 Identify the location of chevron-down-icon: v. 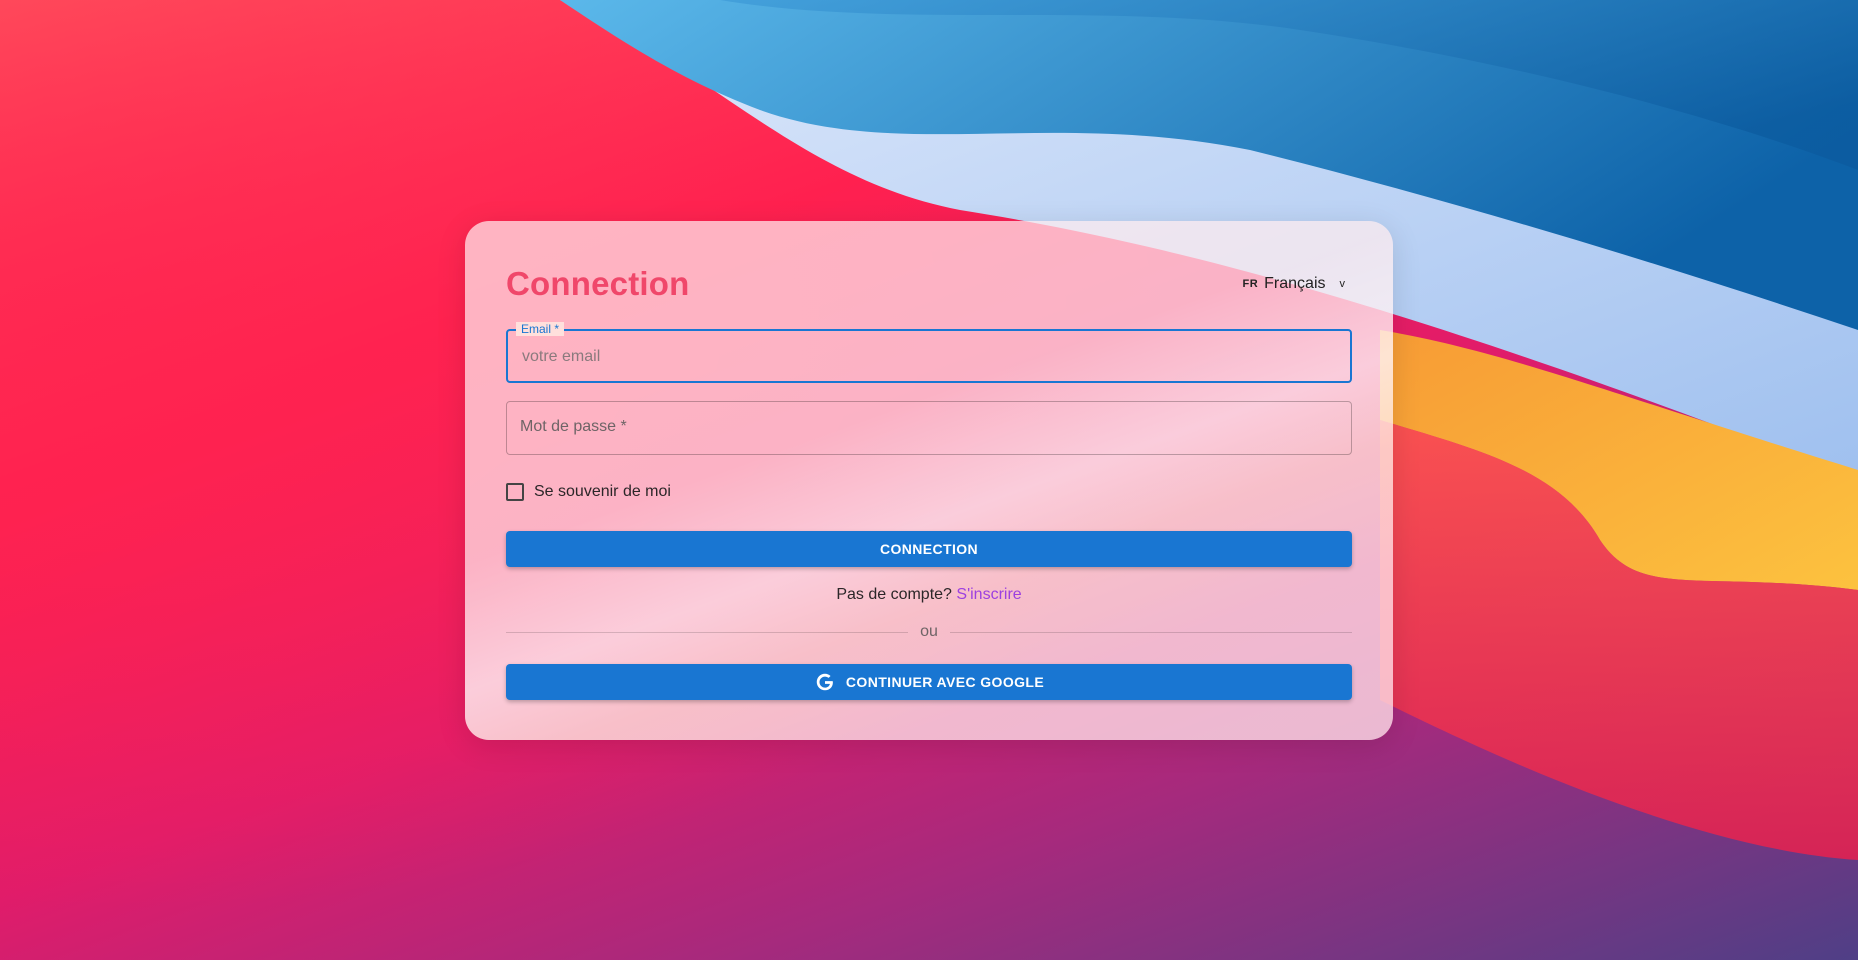
(1342, 284).